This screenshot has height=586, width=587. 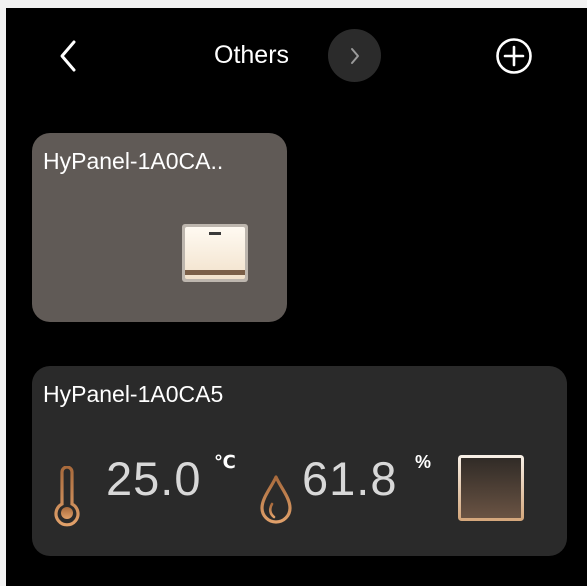 I want to click on water-drop-icon, so click(x=276, y=500).